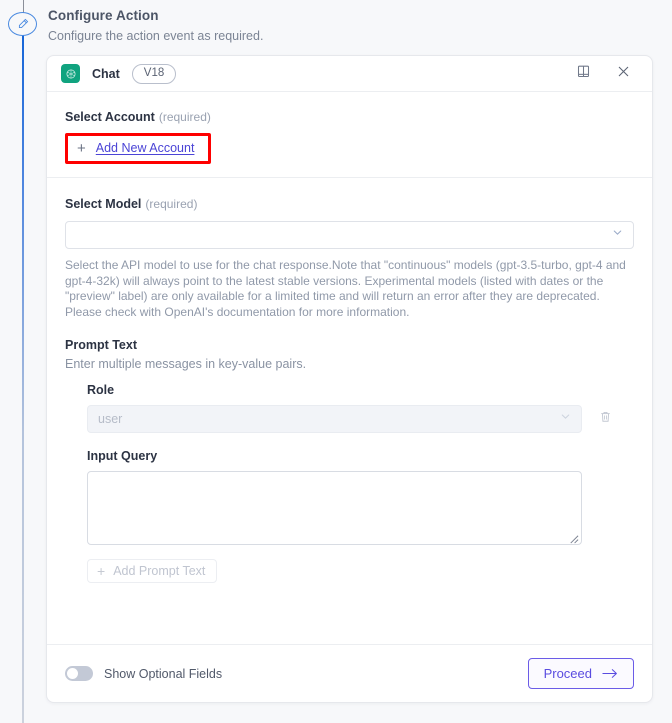 The width and height of the screenshot is (672, 723). Describe the element at coordinates (101, 390) in the screenshot. I see `role-label: Role` at that location.